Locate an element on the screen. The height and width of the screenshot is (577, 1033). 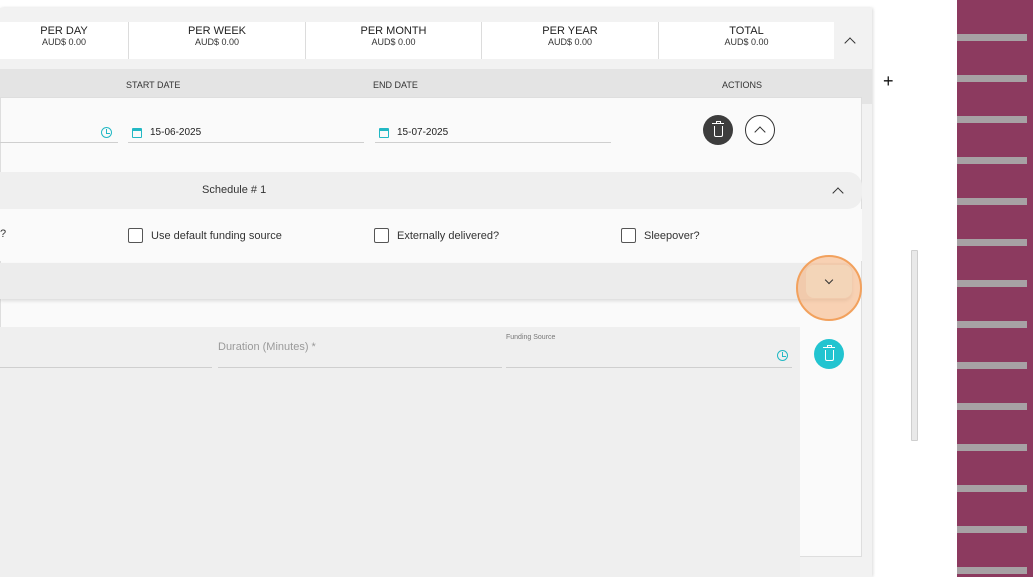
summary-per-day: PER DAY AUD$ 0.00 is located at coordinates (64, 40).